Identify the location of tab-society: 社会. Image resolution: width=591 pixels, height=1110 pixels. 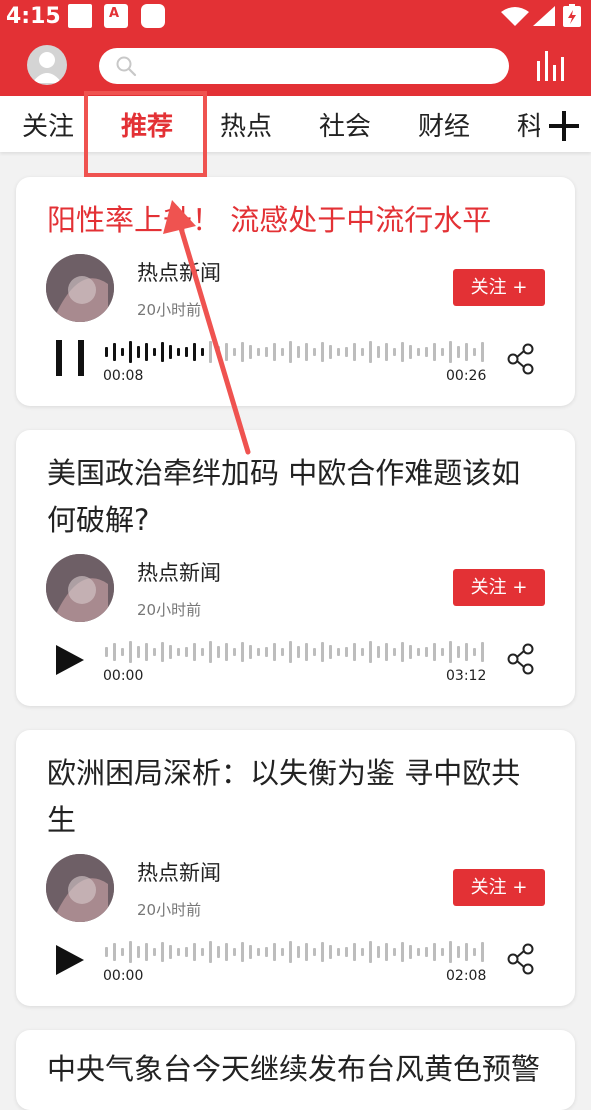
(345, 124).